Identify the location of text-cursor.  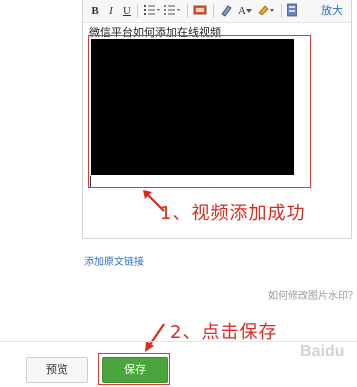
(90, 182).